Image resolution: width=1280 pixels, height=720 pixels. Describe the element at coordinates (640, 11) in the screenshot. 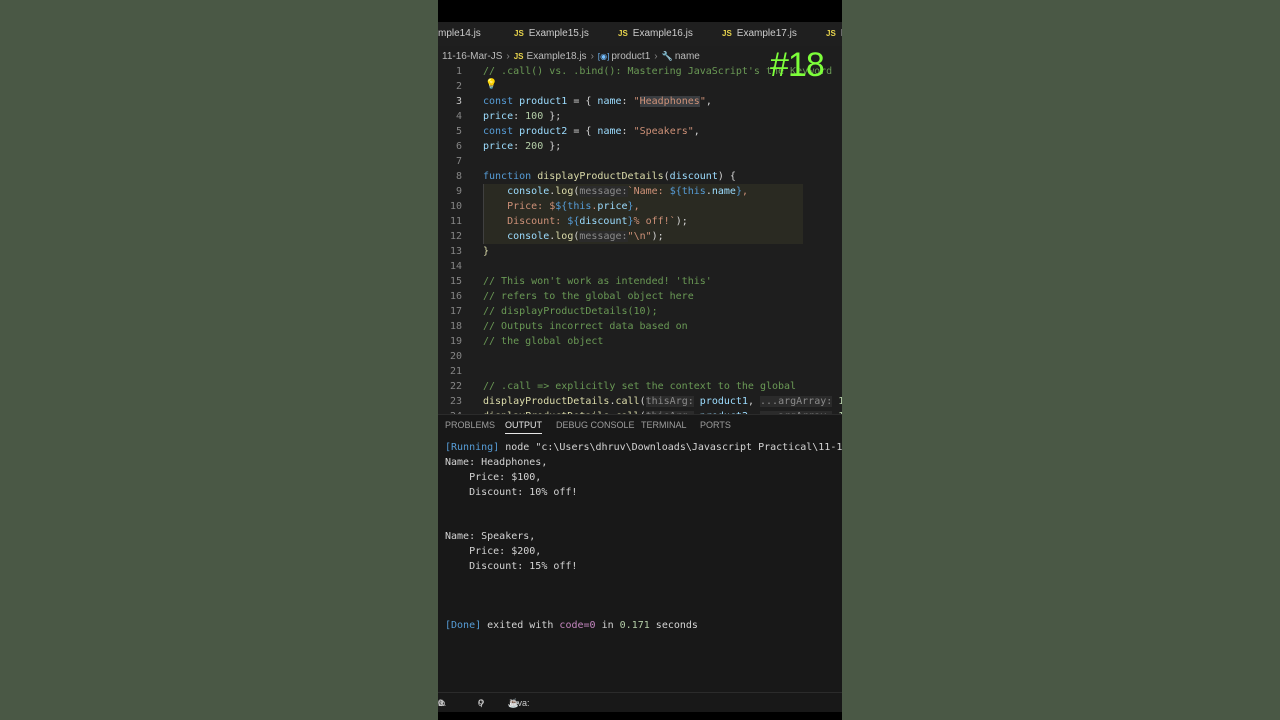

I see `top-black-bar` at that location.